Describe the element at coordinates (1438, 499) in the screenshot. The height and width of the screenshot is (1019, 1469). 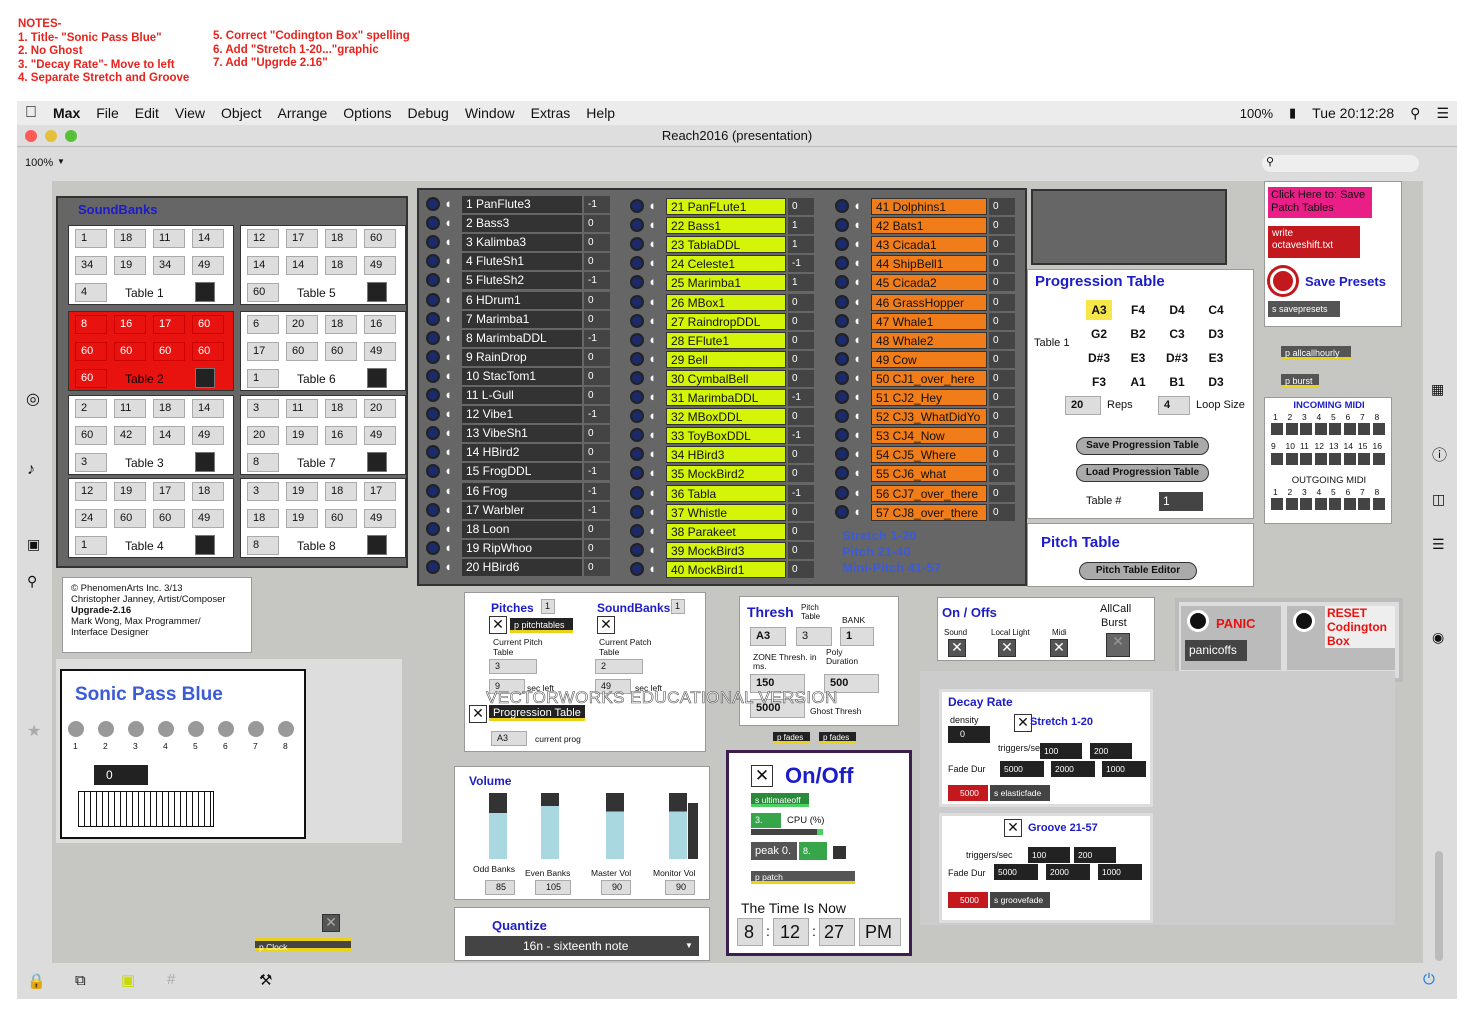
I see `book-icon: ◫` at that location.